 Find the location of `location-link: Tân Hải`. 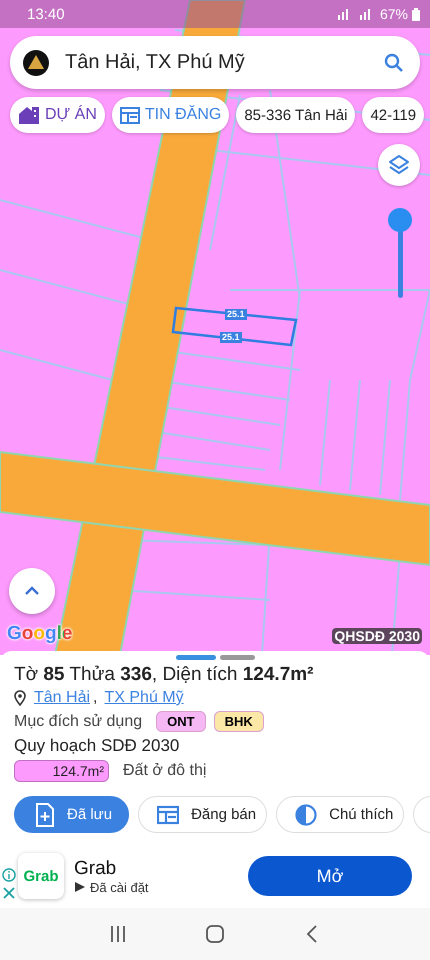

location-link: Tân Hải is located at coordinates (62, 698).